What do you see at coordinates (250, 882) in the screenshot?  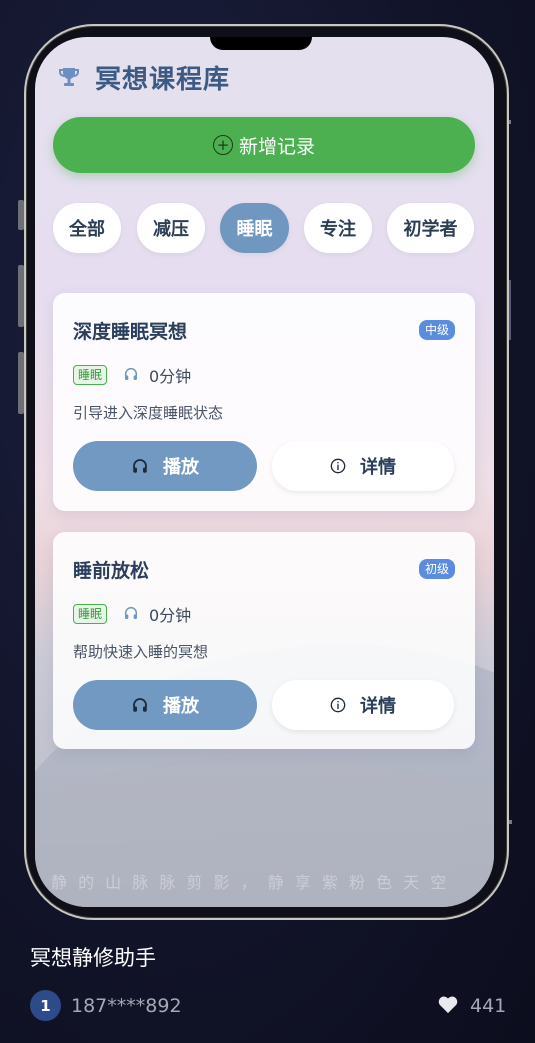 I see `screen-caption: 静 的 山 脉 脉 剪 影 ， 静 享 紫 粉 色 天 空` at bounding box center [250, 882].